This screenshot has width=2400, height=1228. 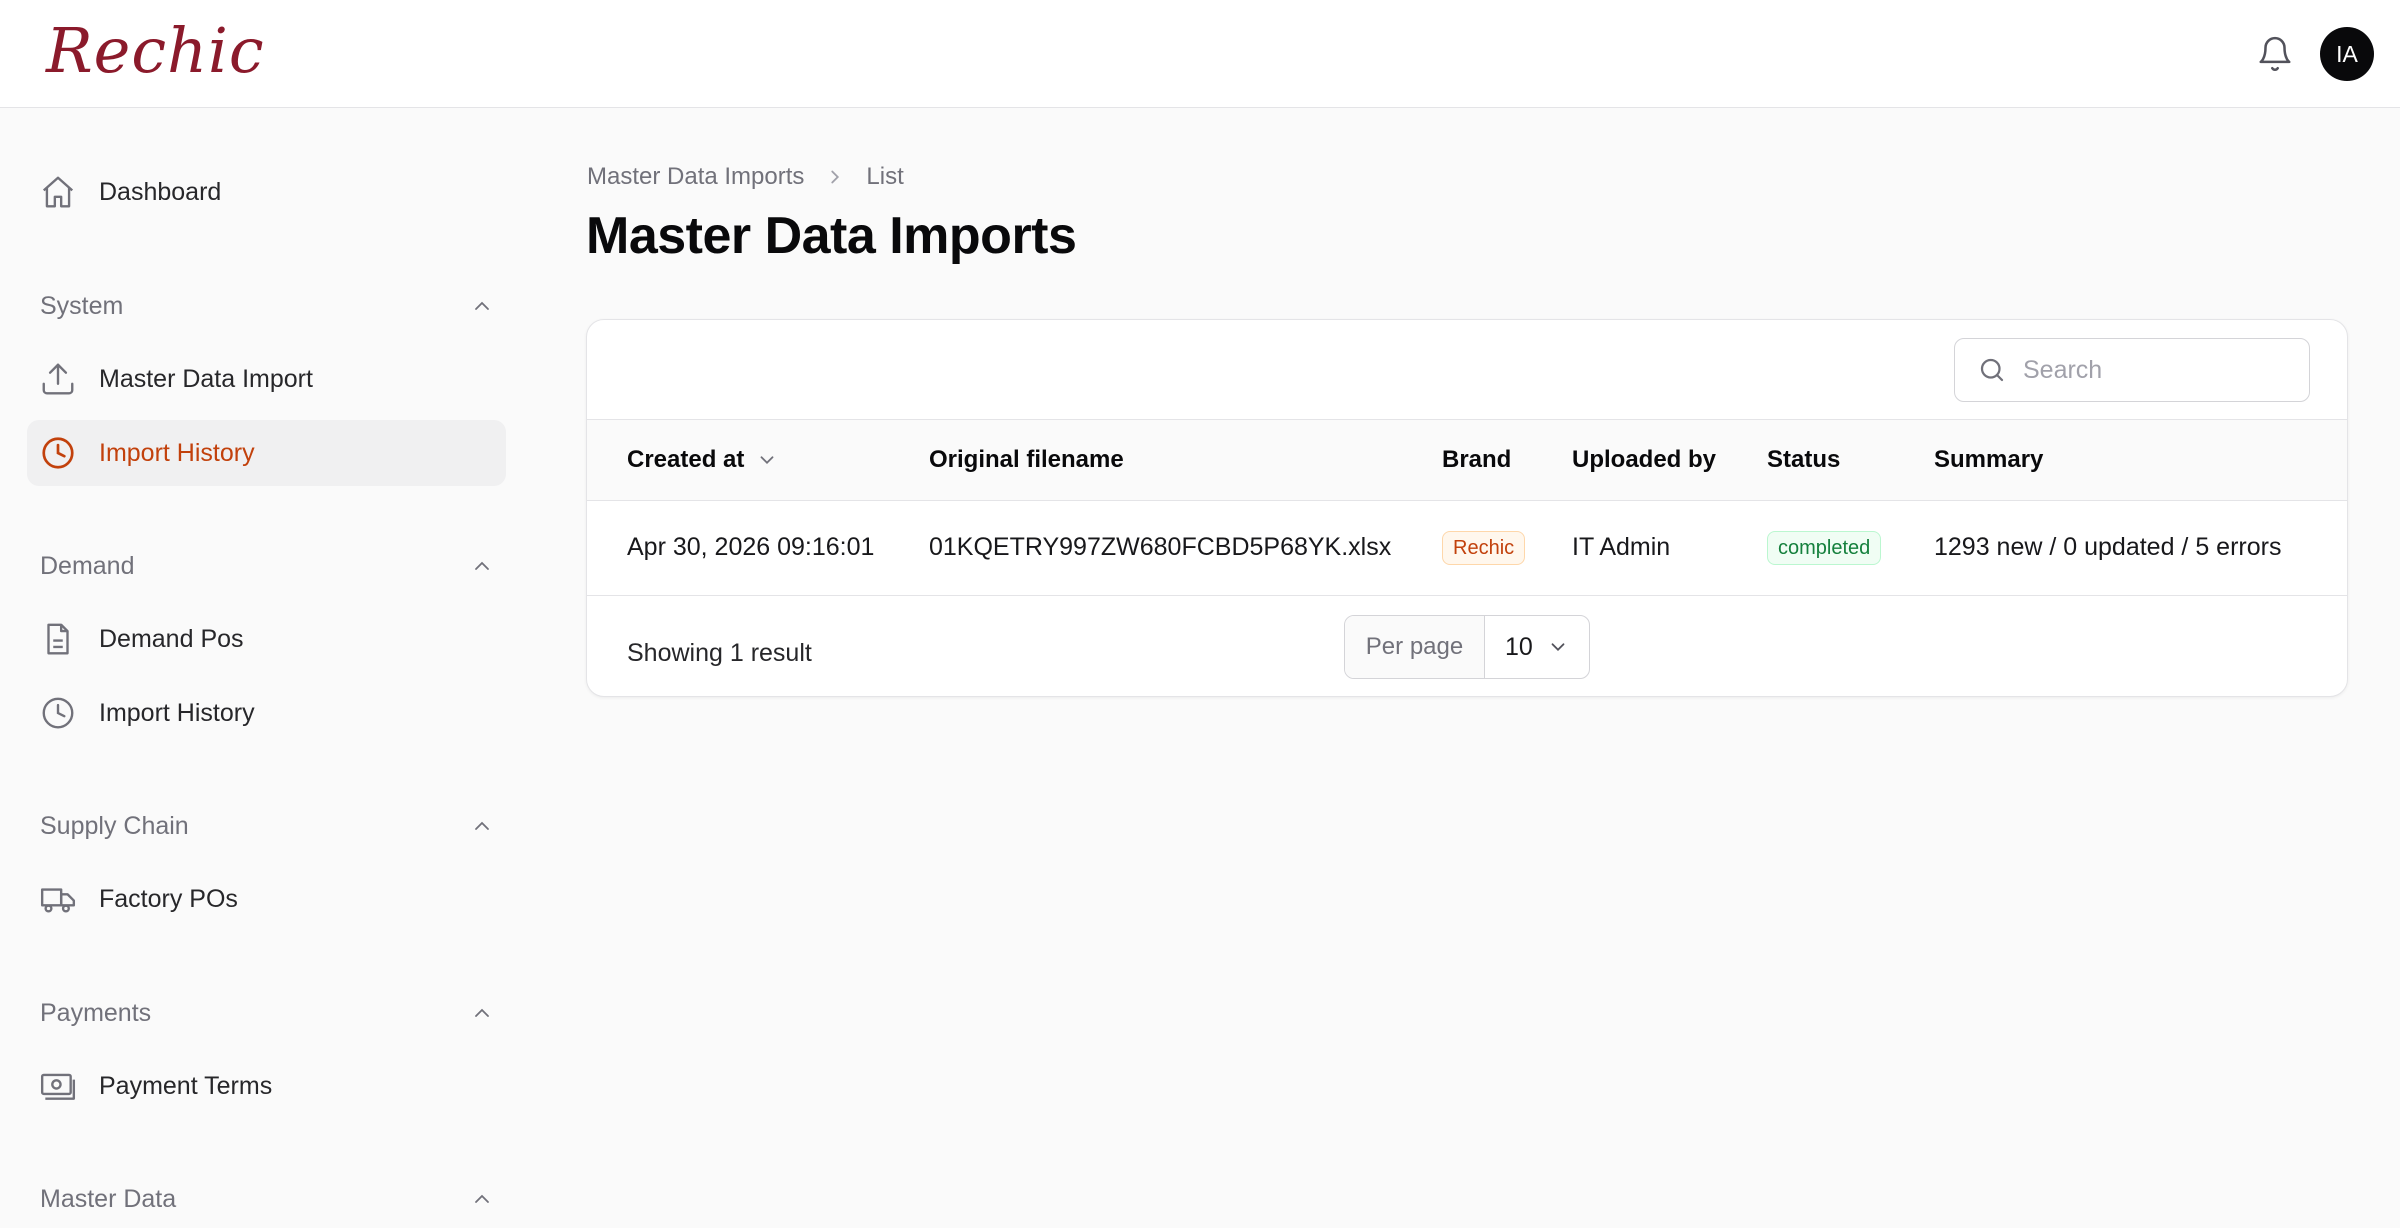 What do you see at coordinates (266, 899) in the screenshot?
I see `sidebar-item-factory-pos: Factory POs` at bounding box center [266, 899].